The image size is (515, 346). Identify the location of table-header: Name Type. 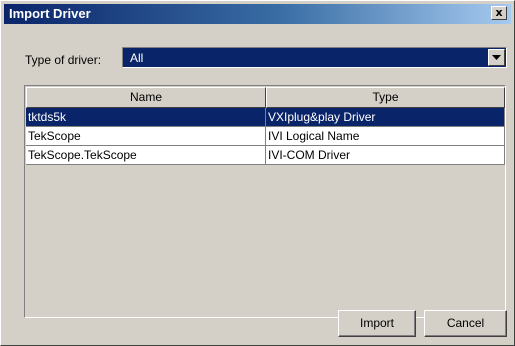
(265, 97).